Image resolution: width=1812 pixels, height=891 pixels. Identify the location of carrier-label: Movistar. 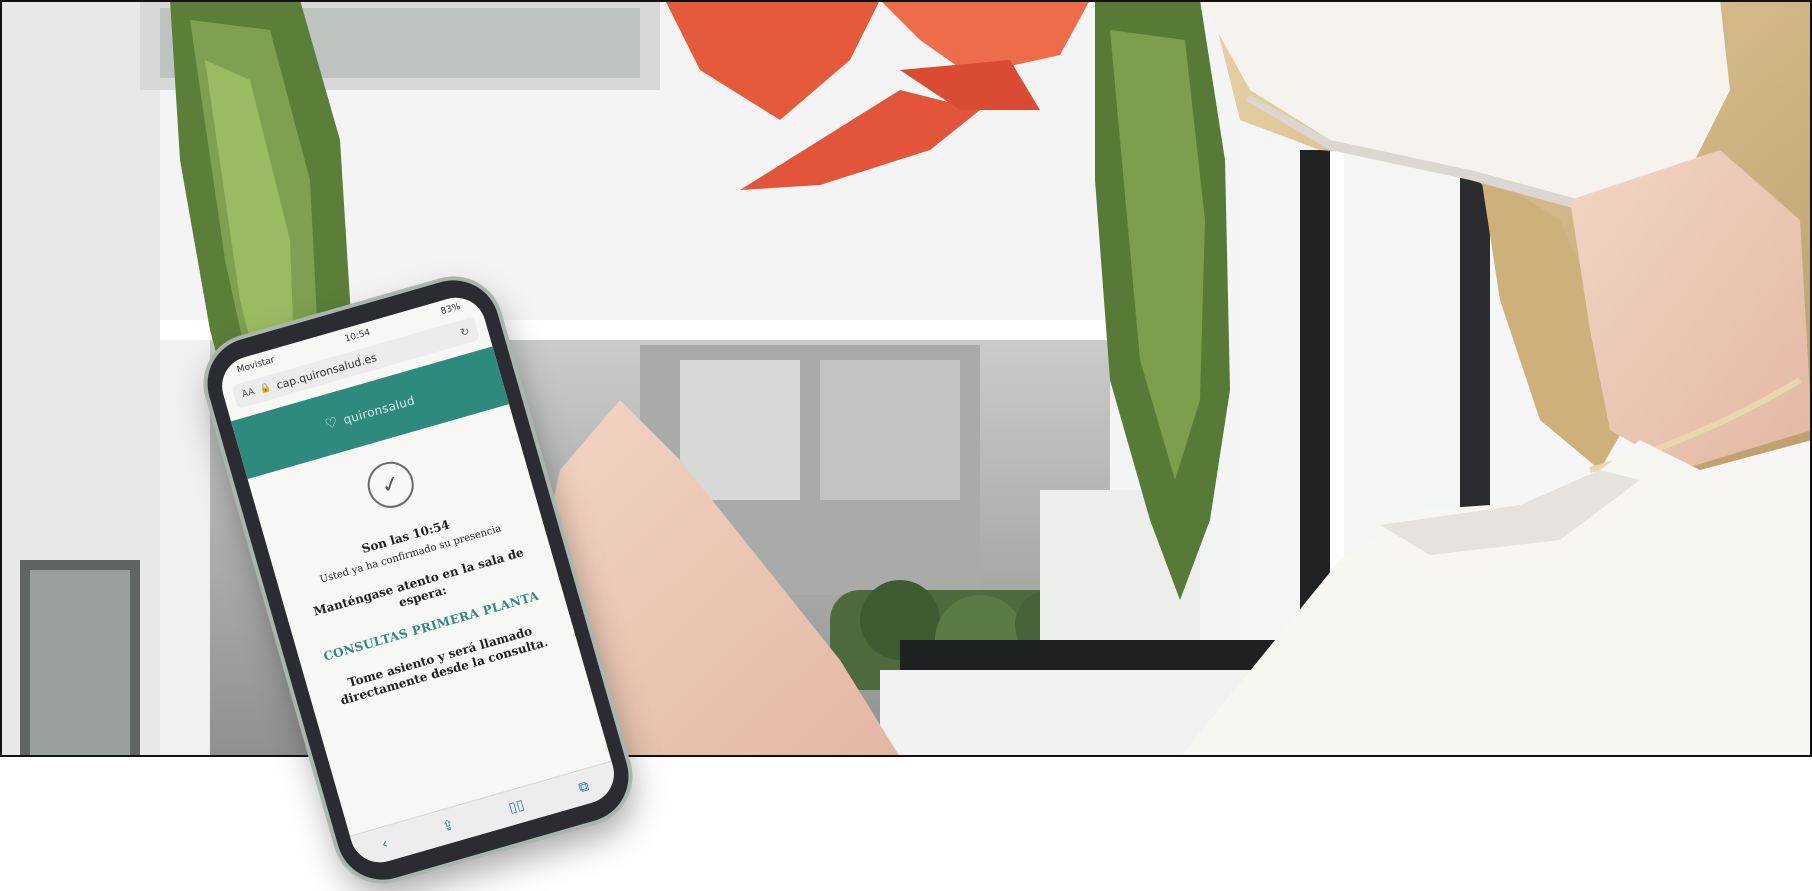
(255, 365).